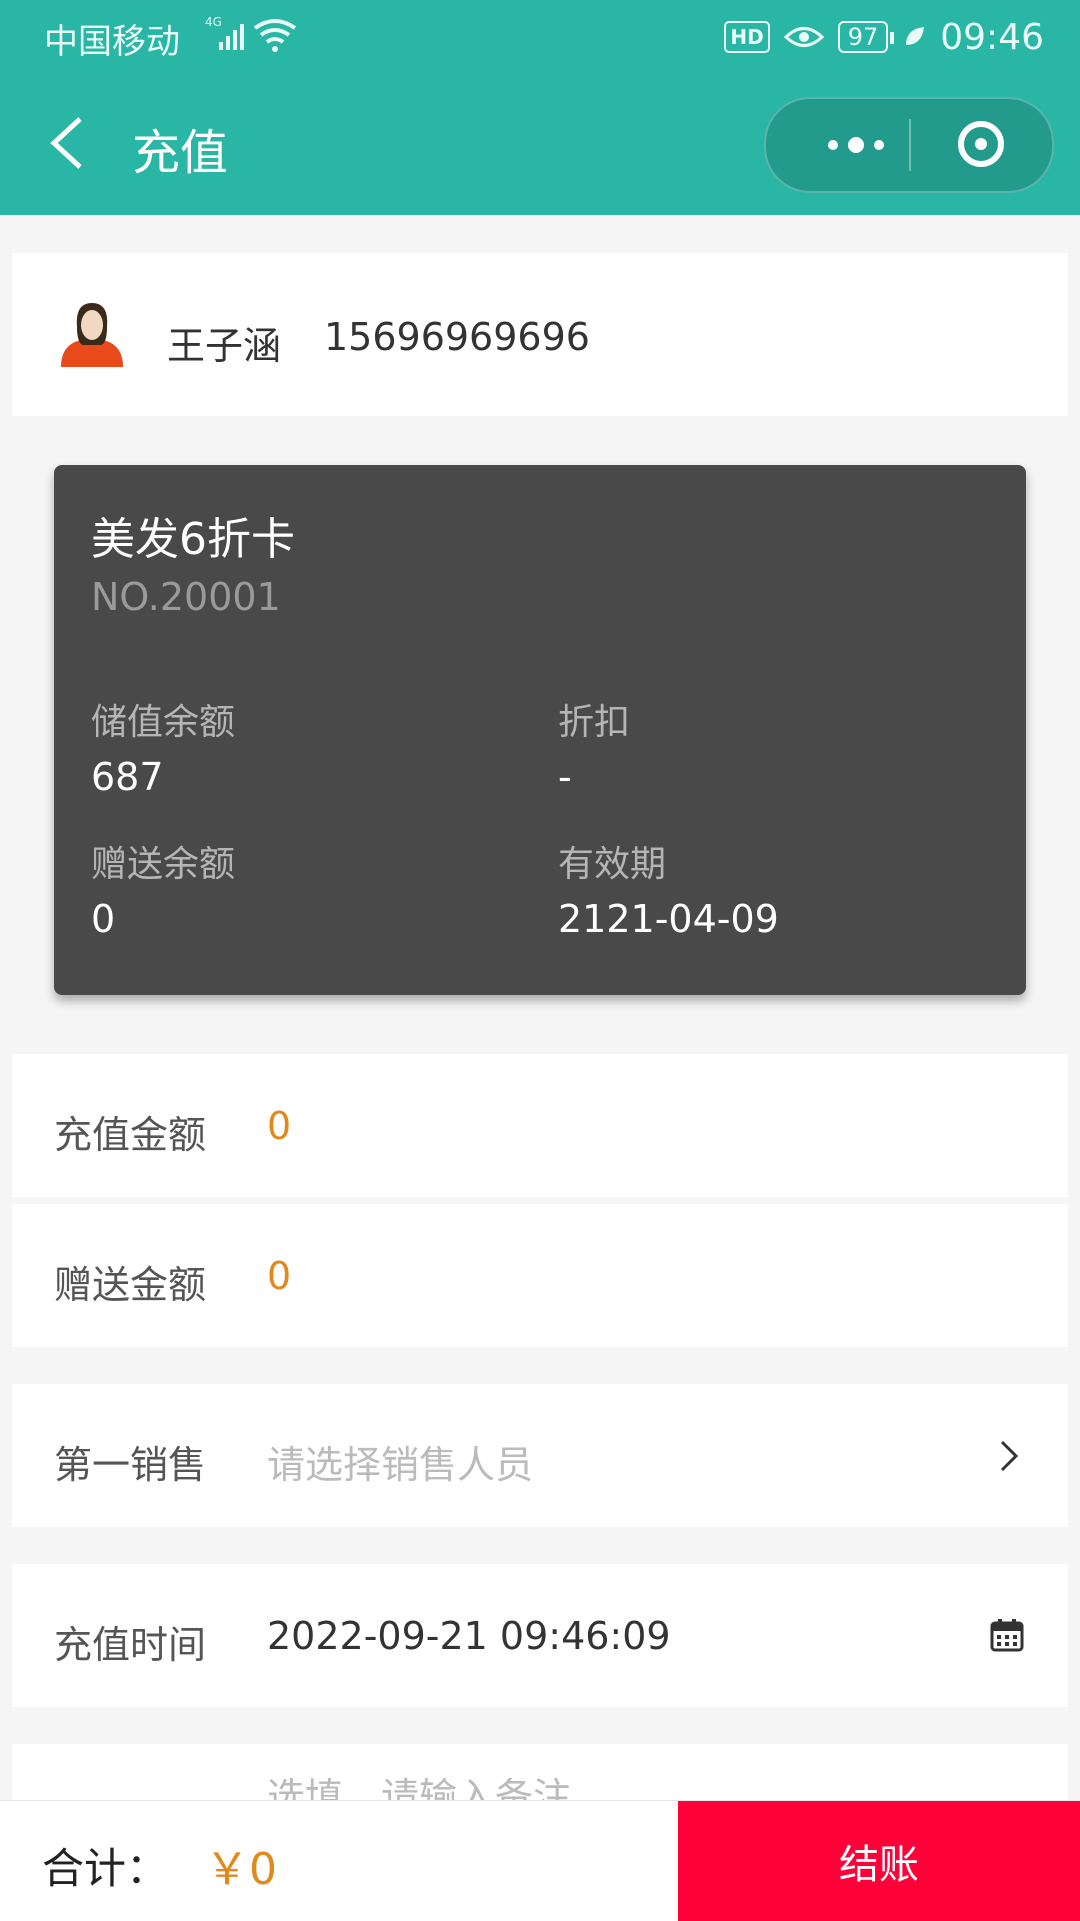 This screenshot has width=1080, height=1921. I want to click on checkout-bar: 合计： ￥0 结账, so click(540, 1860).